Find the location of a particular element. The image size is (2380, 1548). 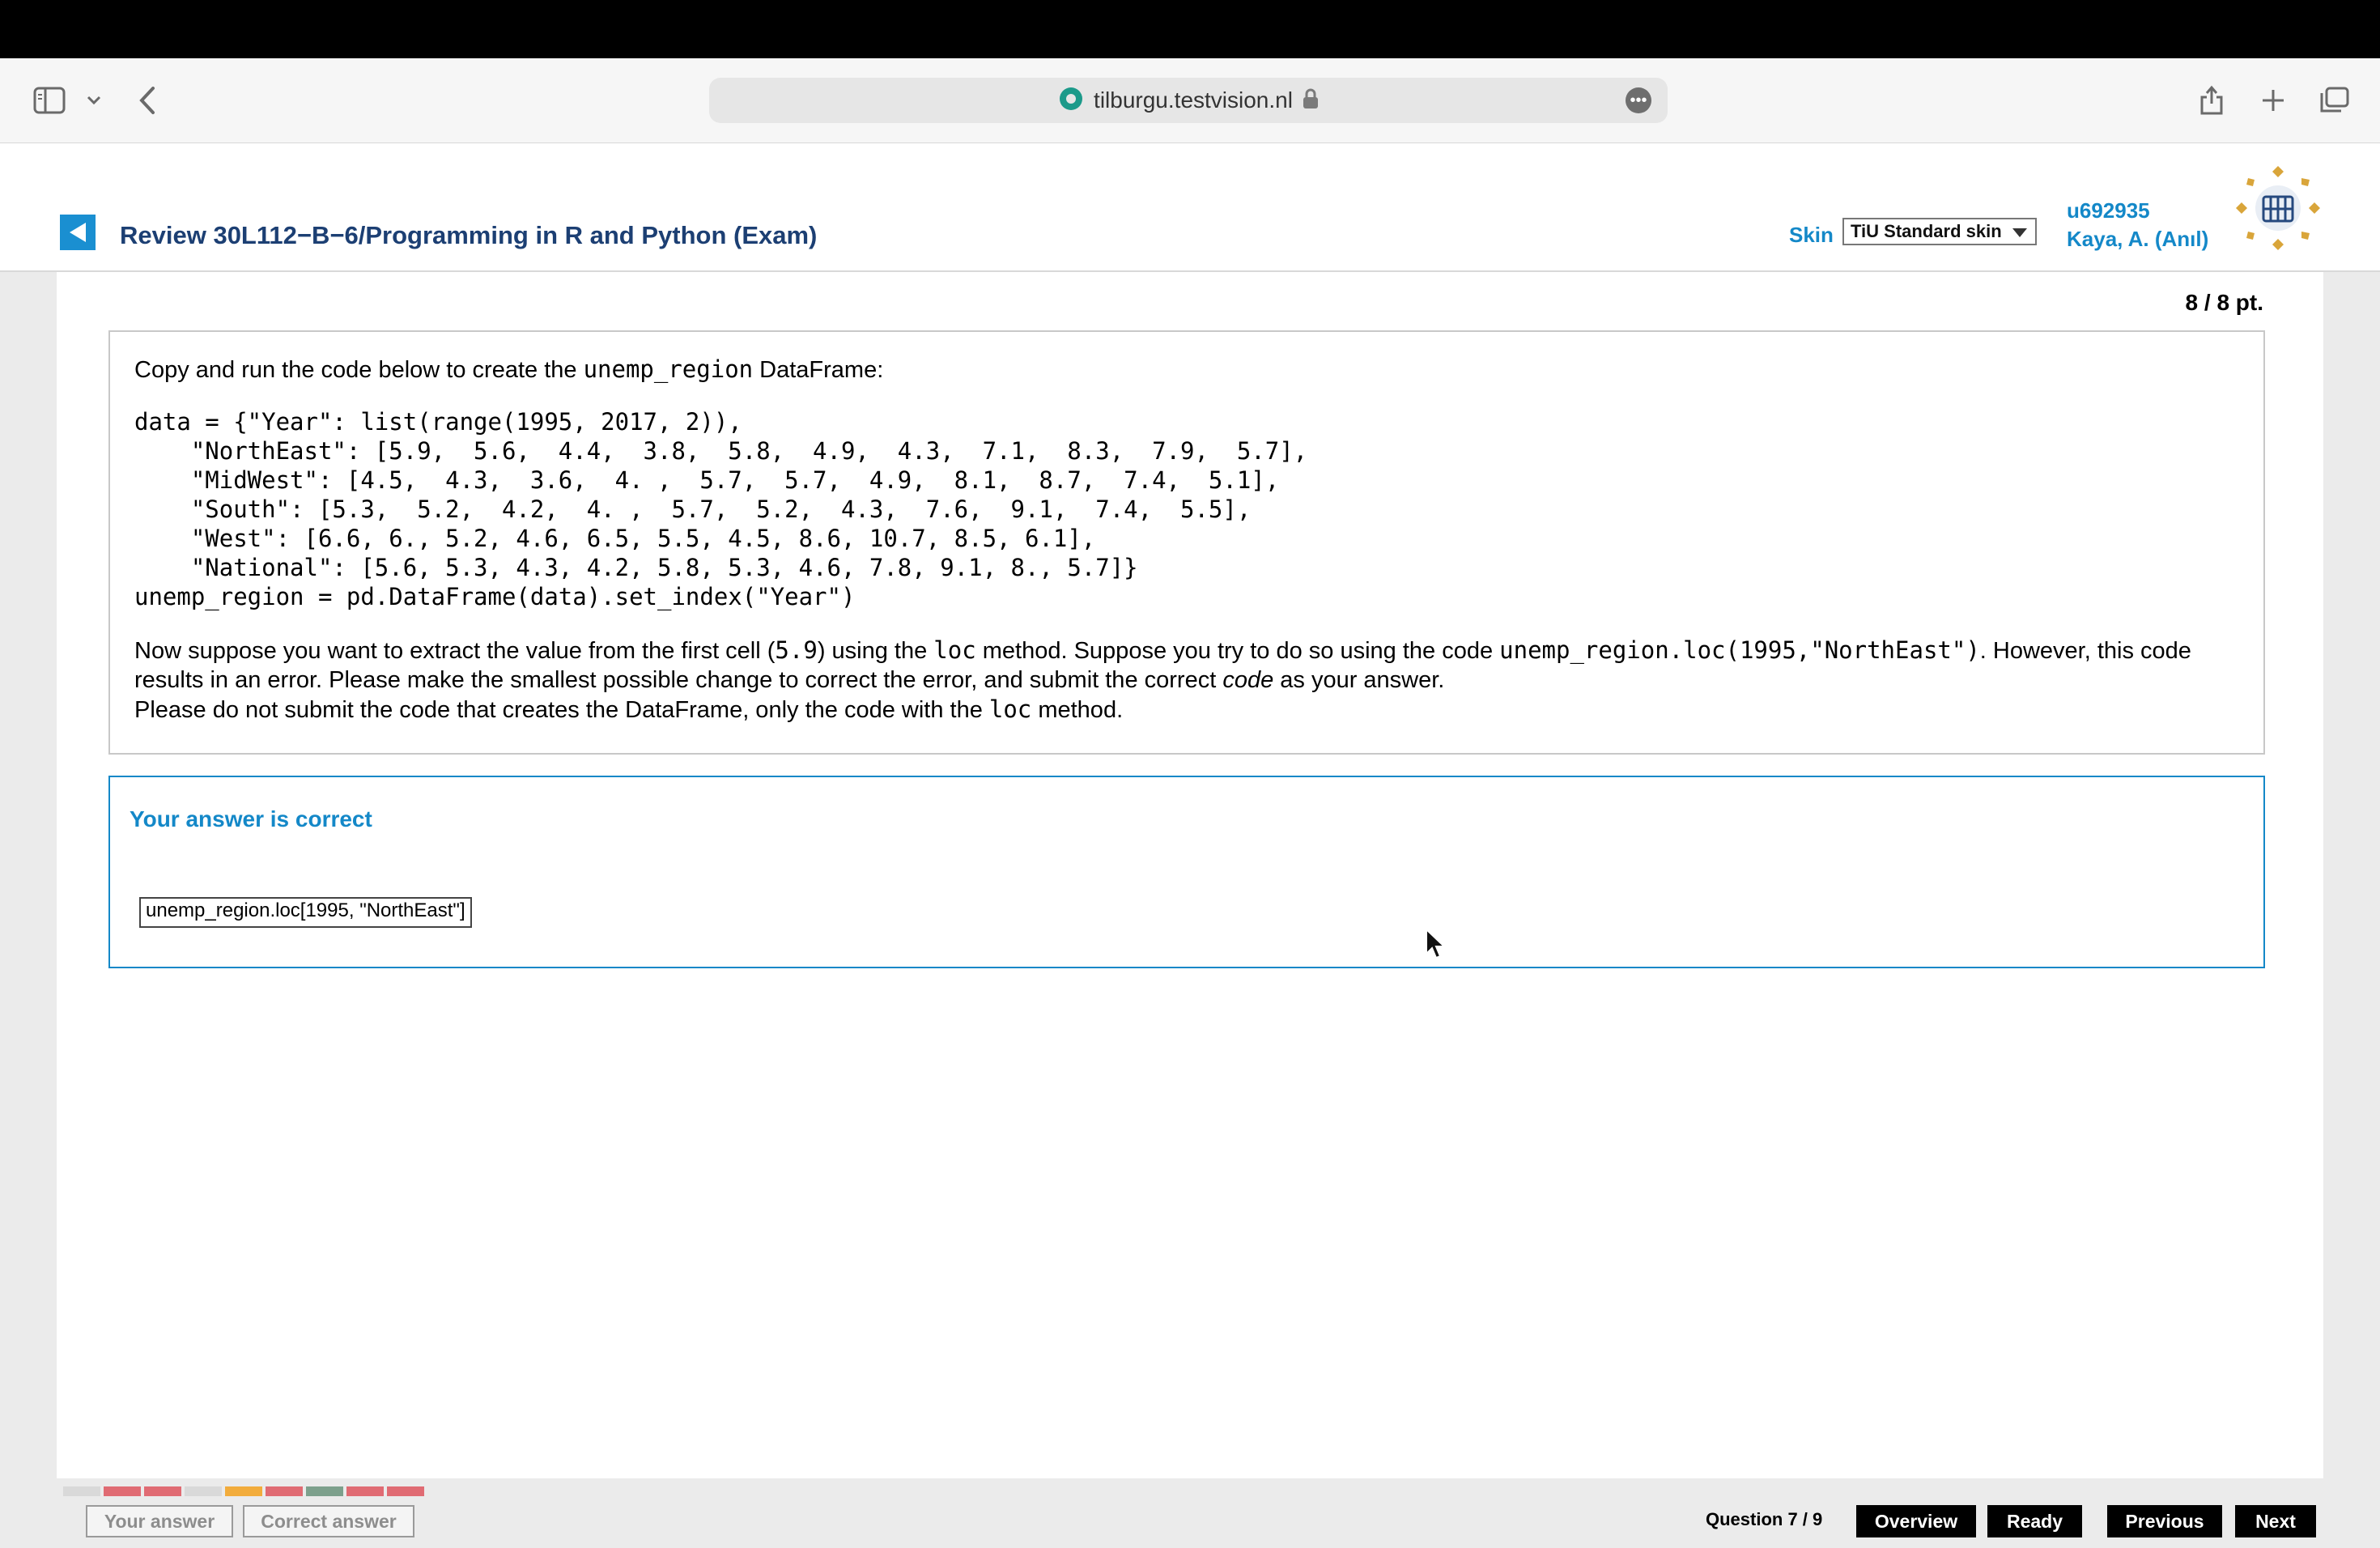

ready-button: Ready is located at coordinates (2035, 1521).